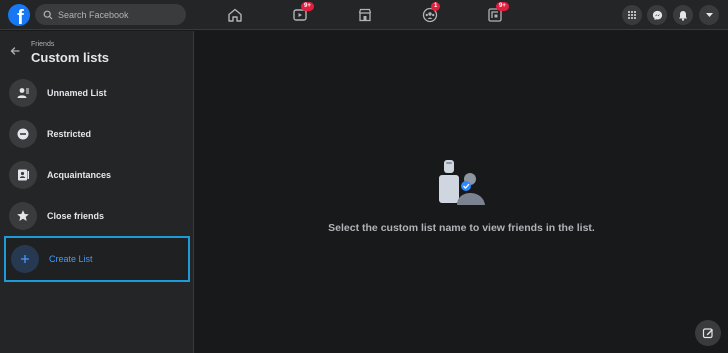 This screenshot has height=353, width=728. Describe the element at coordinates (15, 51) in the screenshot. I see `back-arrow-icon` at that location.